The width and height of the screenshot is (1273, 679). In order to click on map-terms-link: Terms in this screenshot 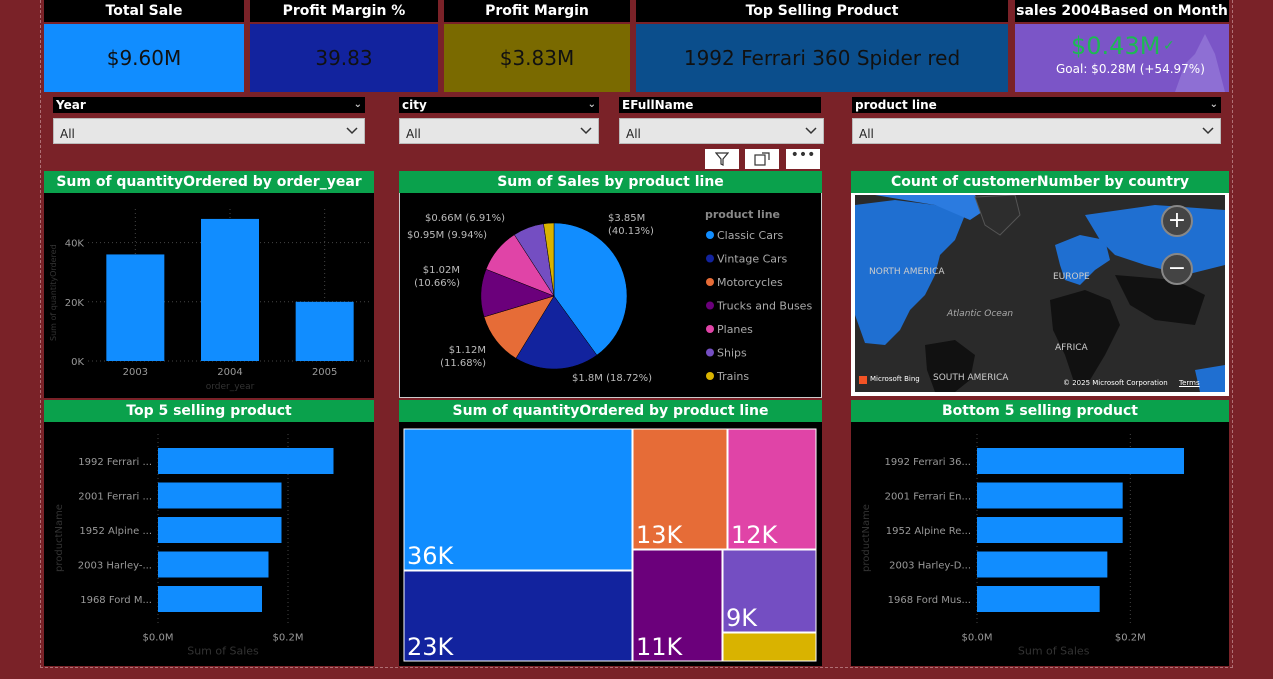, I will do `click(1189, 383)`.